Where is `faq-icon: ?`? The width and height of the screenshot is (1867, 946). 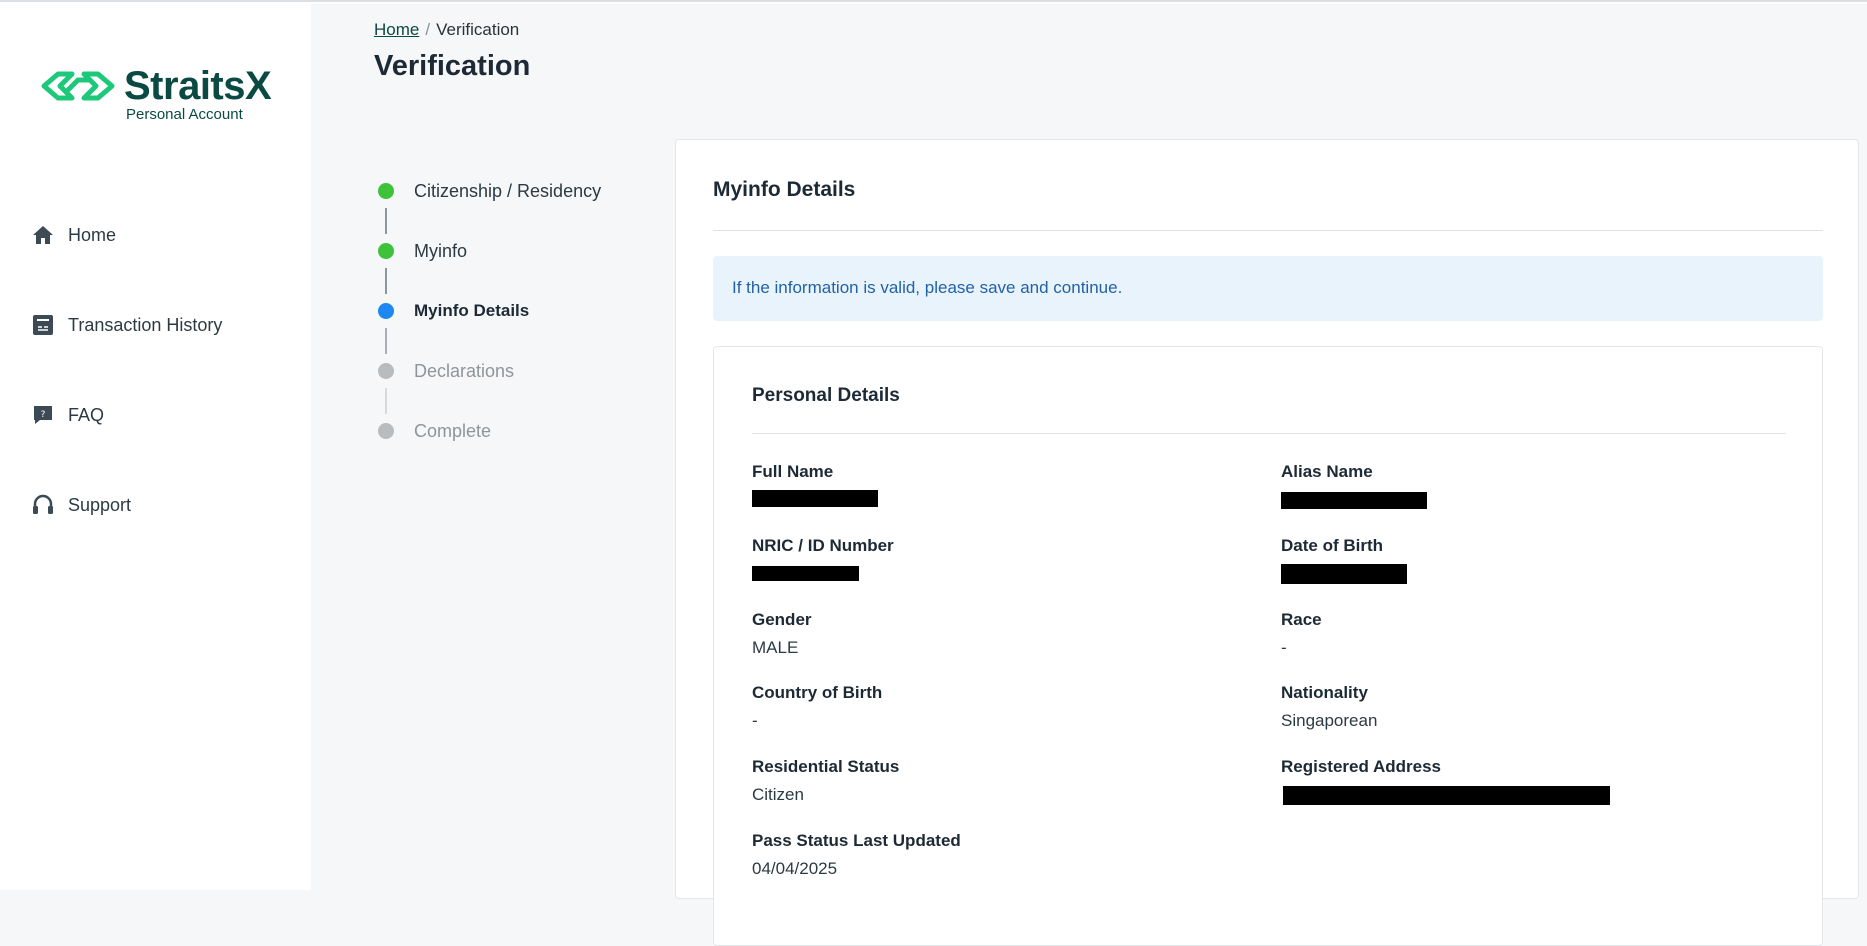 faq-icon: ? is located at coordinates (43, 415).